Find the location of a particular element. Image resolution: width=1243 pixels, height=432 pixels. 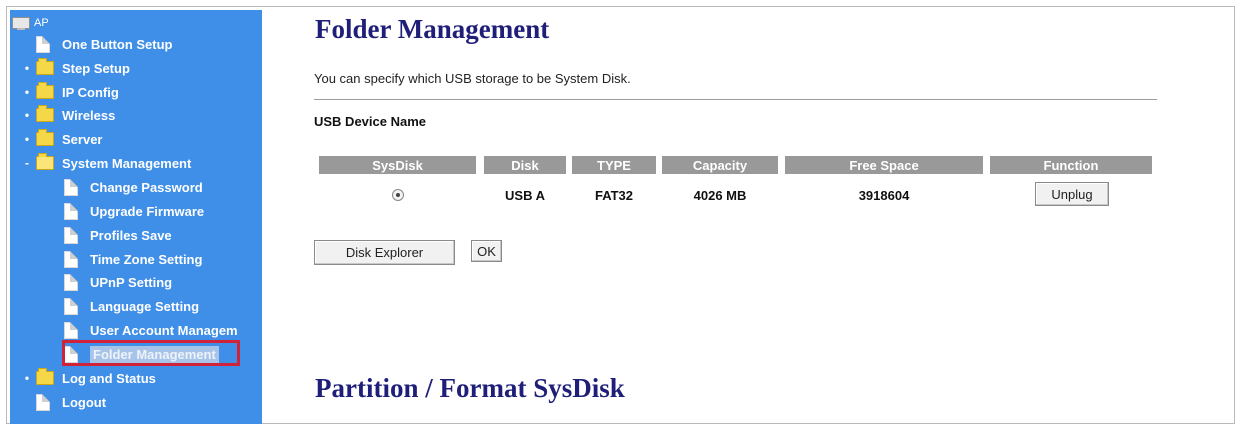

usb-device-name-label: USB Device Name is located at coordinates (370, 121).